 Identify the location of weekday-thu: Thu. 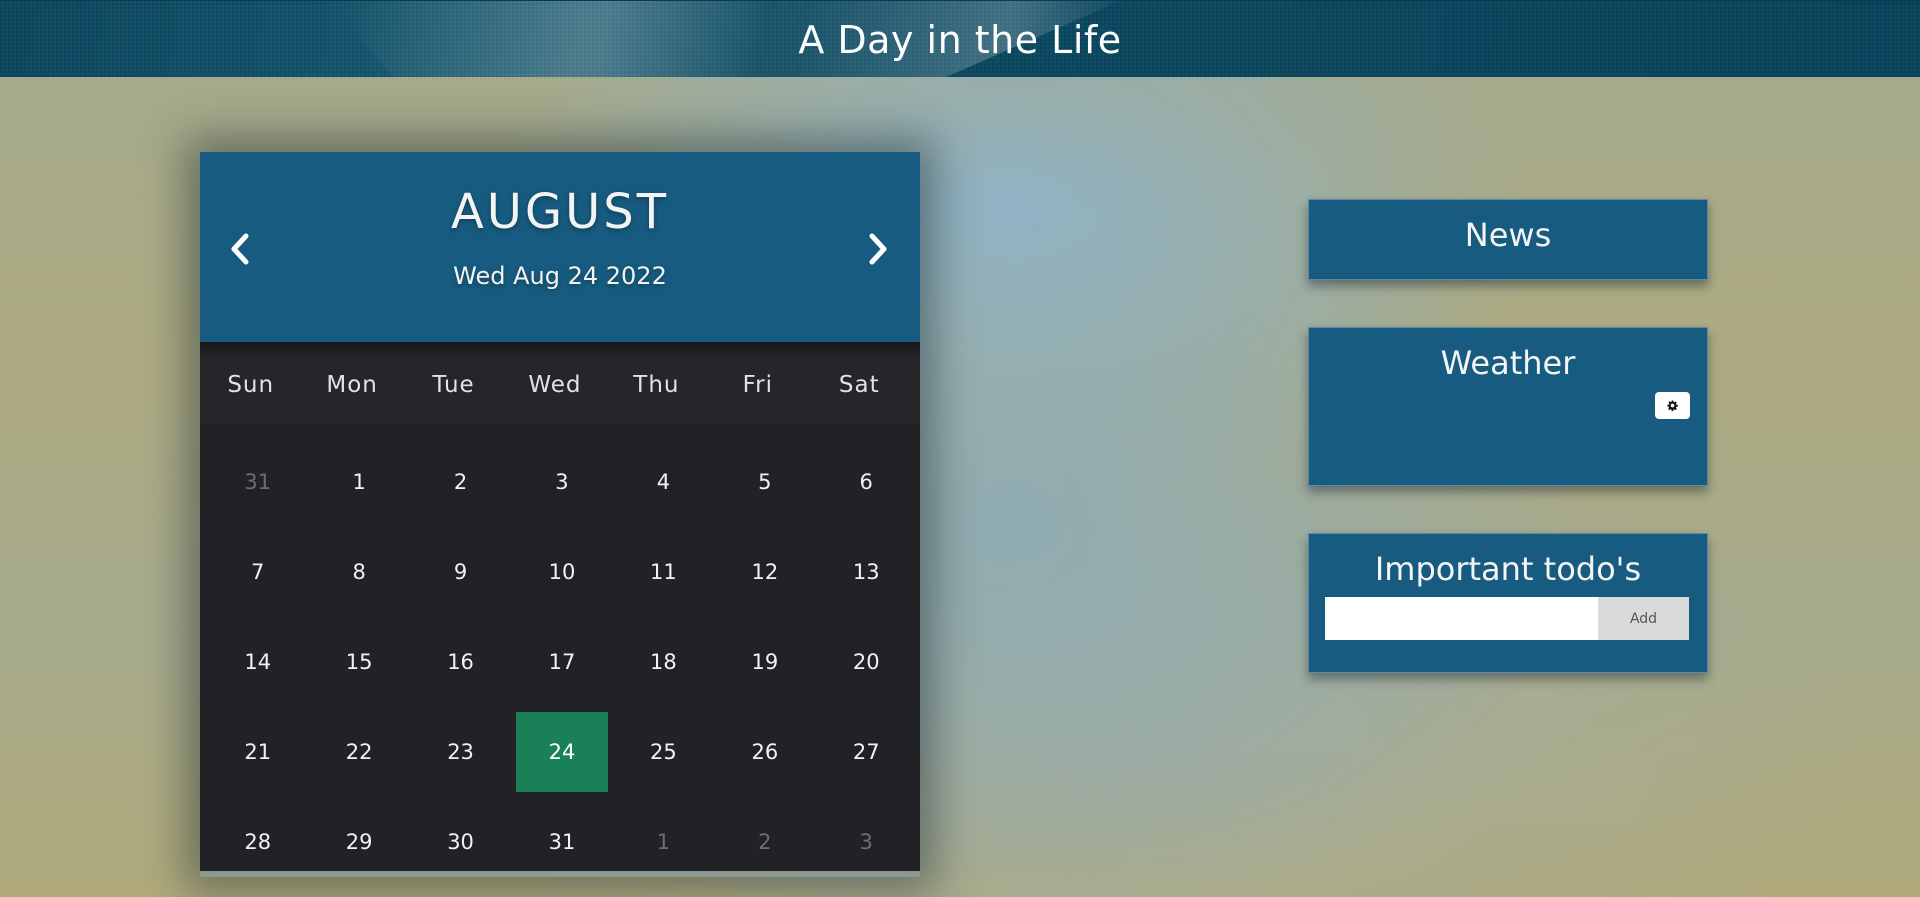
(656, 385).